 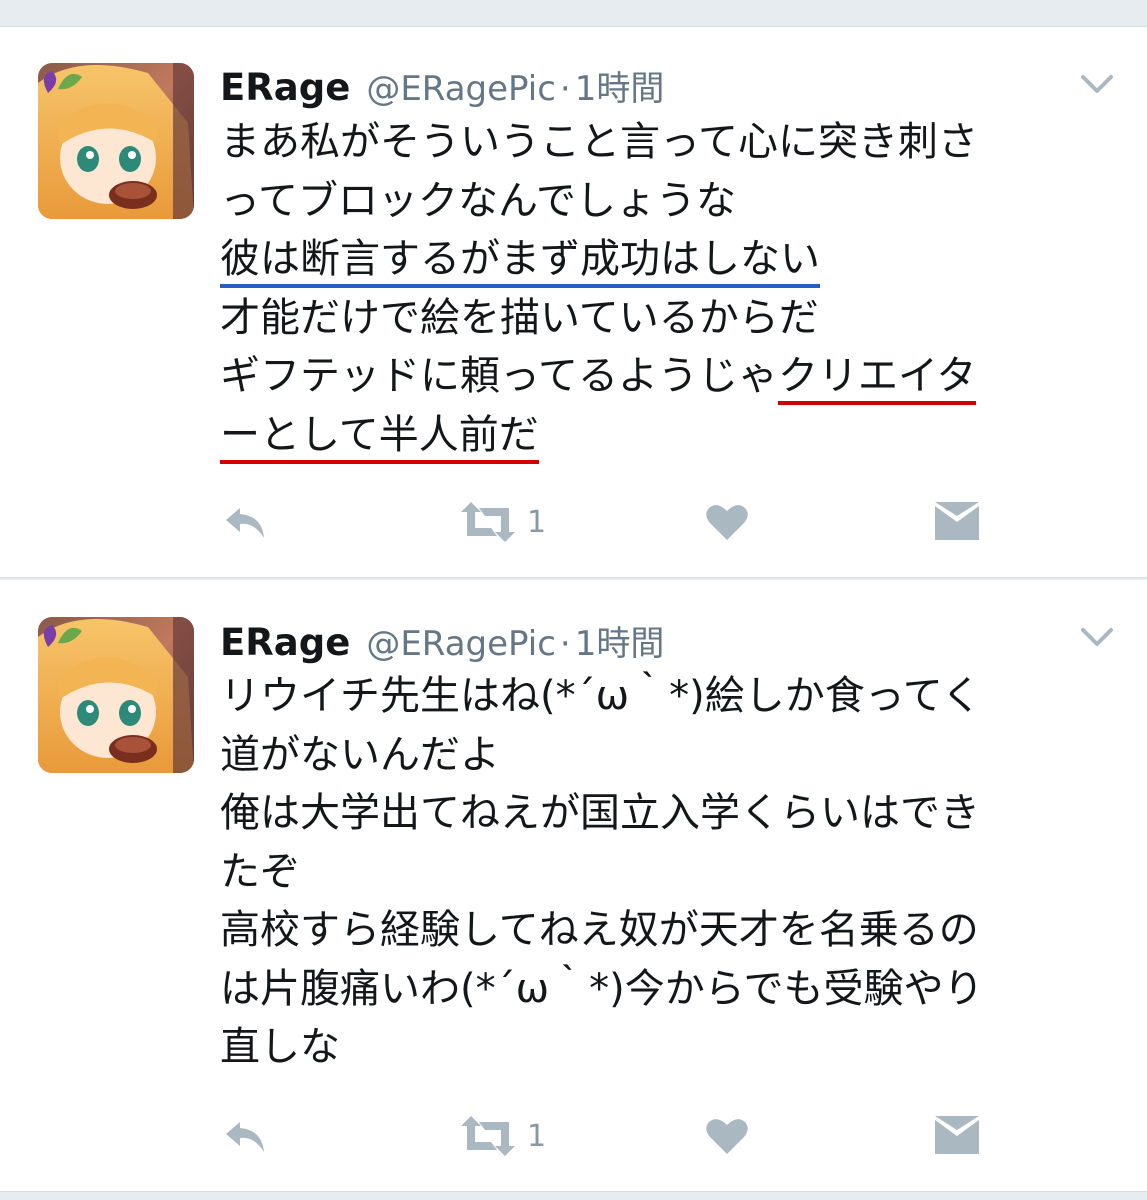 I want to click on underlined-text: ーとして半人前だ, so click(x=379, y=437).